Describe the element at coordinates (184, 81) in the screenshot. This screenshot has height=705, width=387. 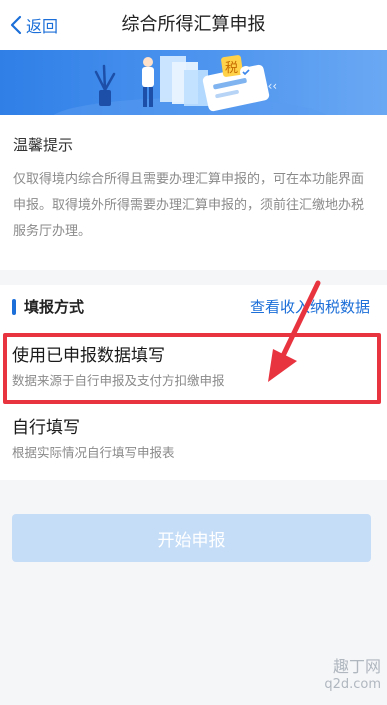
I see `document-panels` at that location.